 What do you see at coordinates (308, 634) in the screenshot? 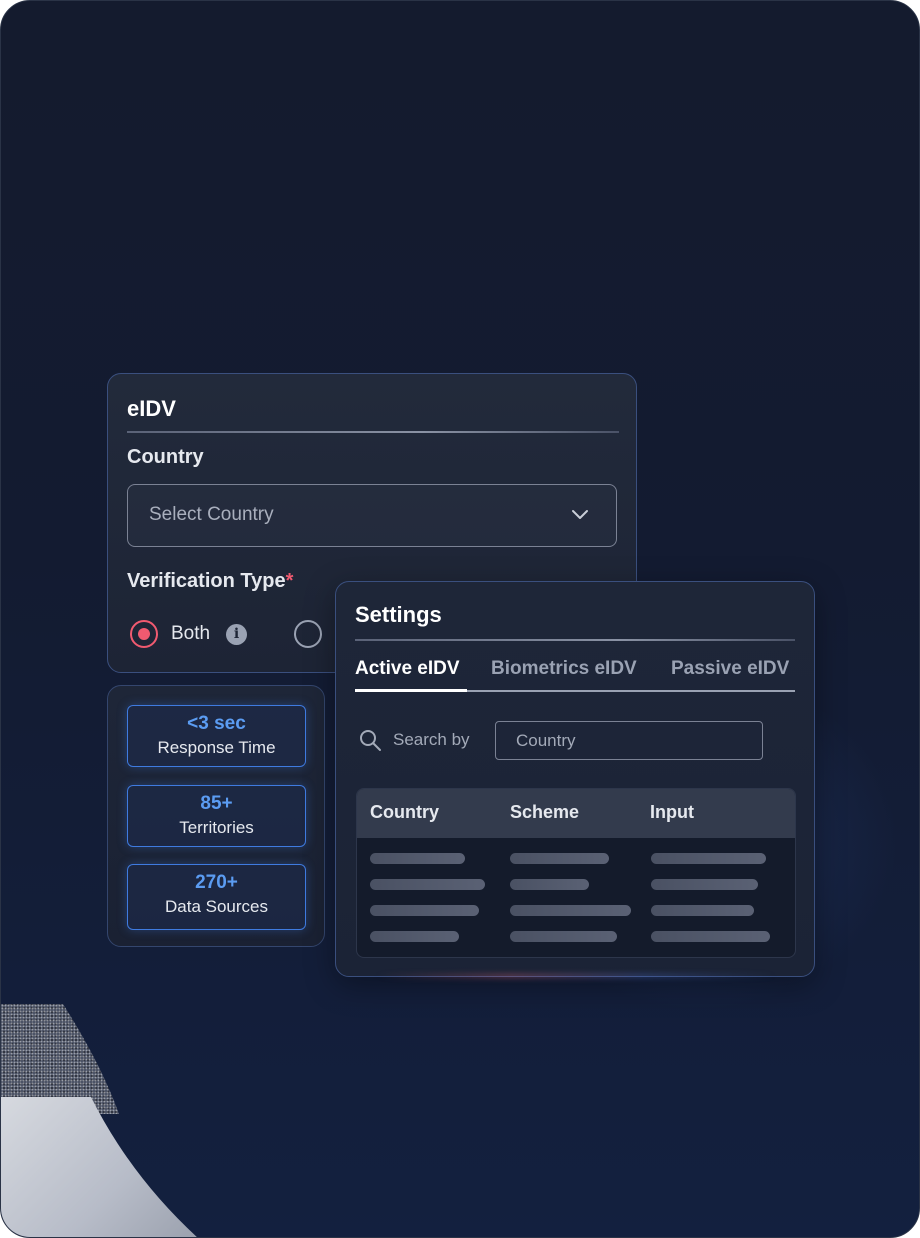
I see `radio-other` at bounding box center [308, 634].